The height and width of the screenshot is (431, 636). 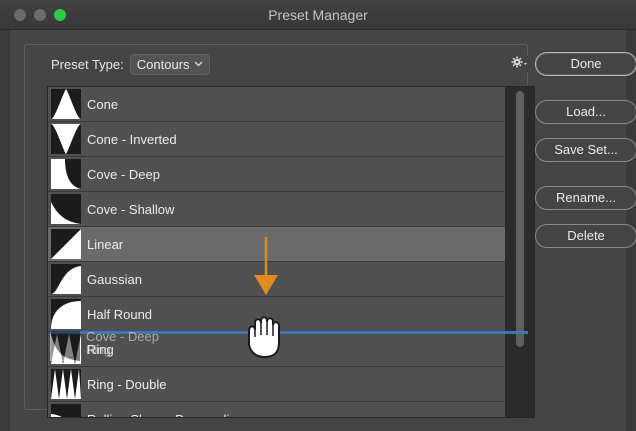 What do you see at coordinates (276, 209) in the screenshot?
I see `preset-row-cove-shallow: Cove - Shallow` at bounding box center [276, 209].